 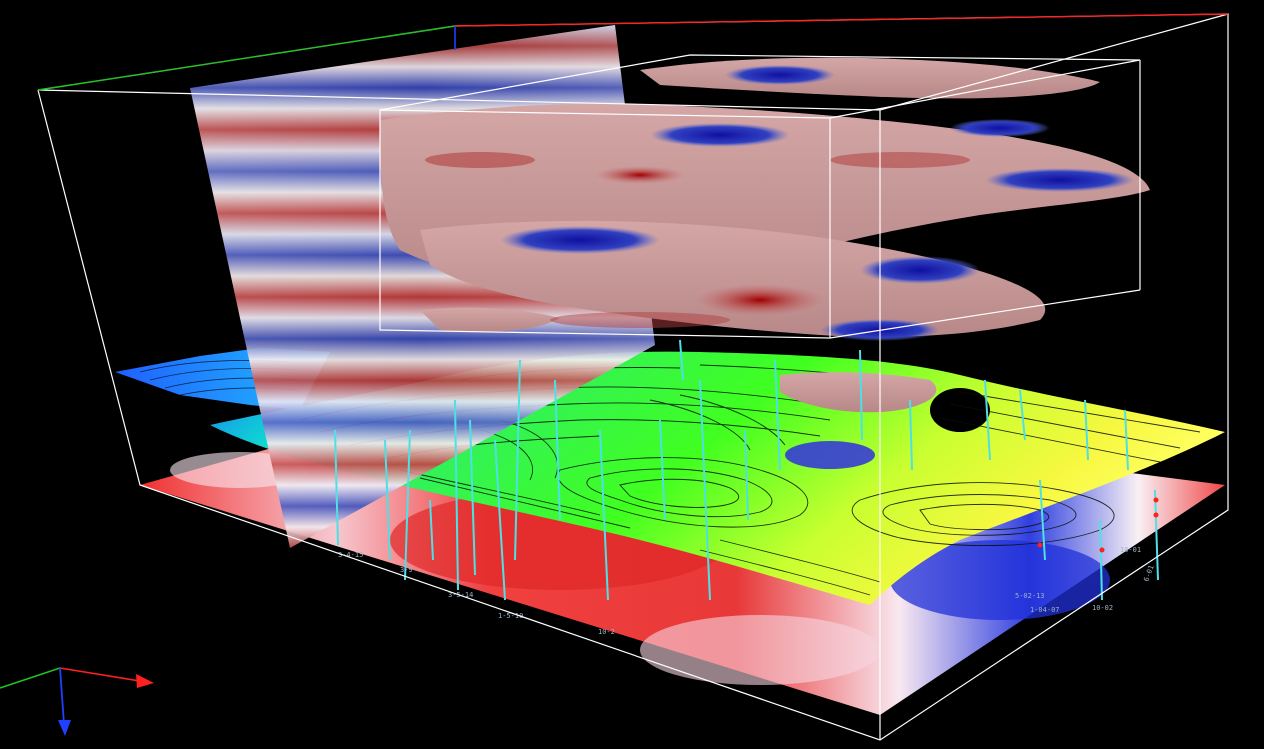 I want to click on orientation-axes-icon, so click(x=77, y=701).